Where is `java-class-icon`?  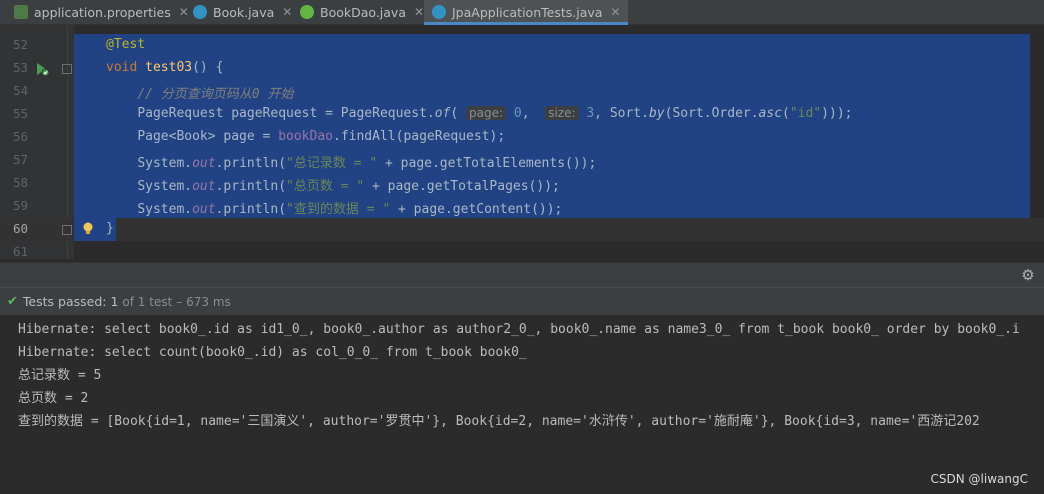
java-class-icon is located at coordinates (200, 12).